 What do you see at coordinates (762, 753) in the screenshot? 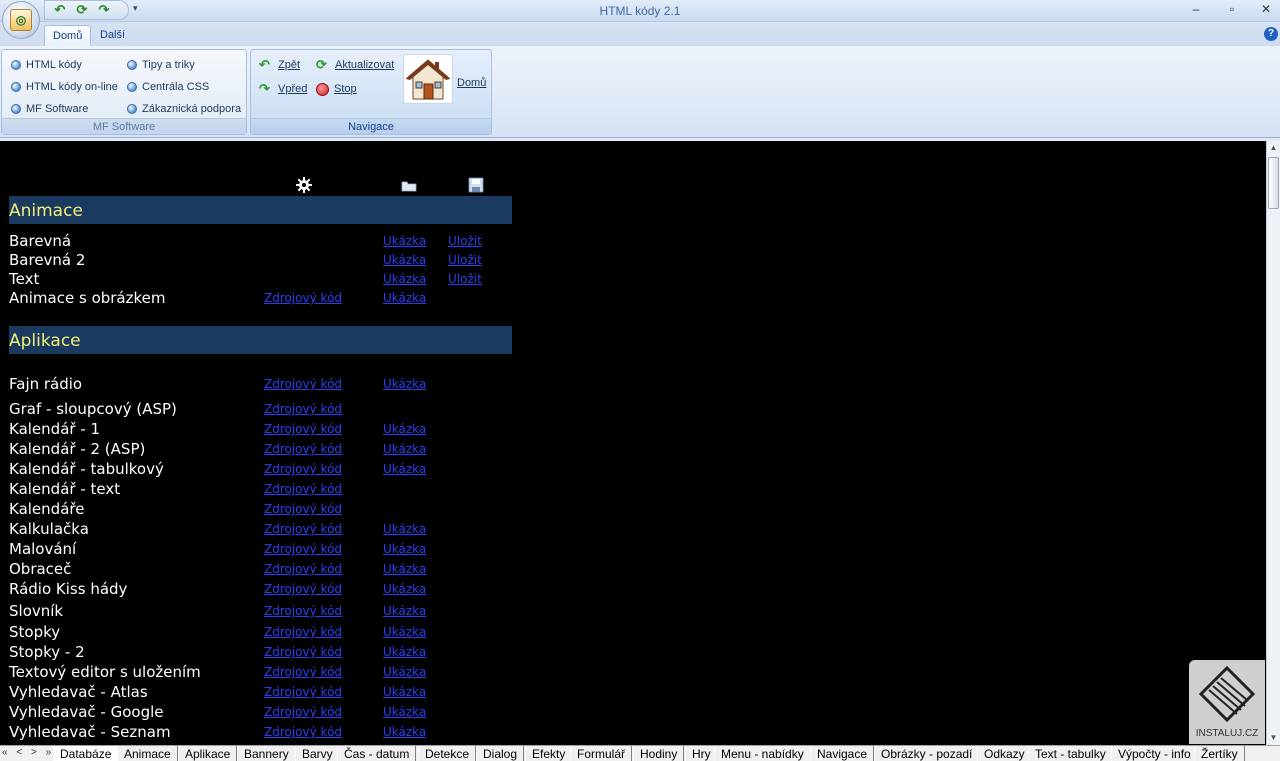
I see `bottom-tab-menu-nabidky: Menu - nabídky` at bounding box center [762, 753].